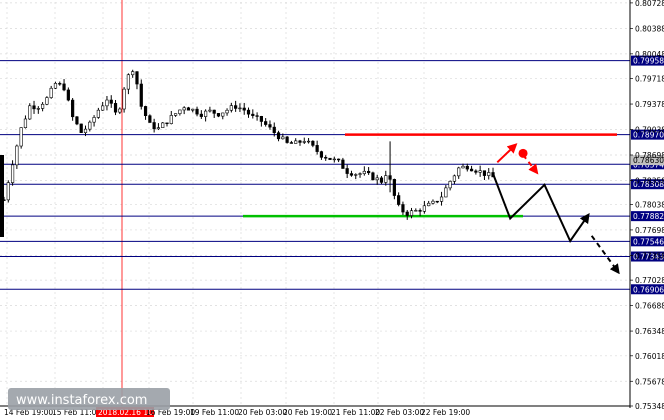  What do you see at coordinates (648, 241) in the screenshot?
I see `level-tag-label: 0.77546` at bounding box center [648, 241].